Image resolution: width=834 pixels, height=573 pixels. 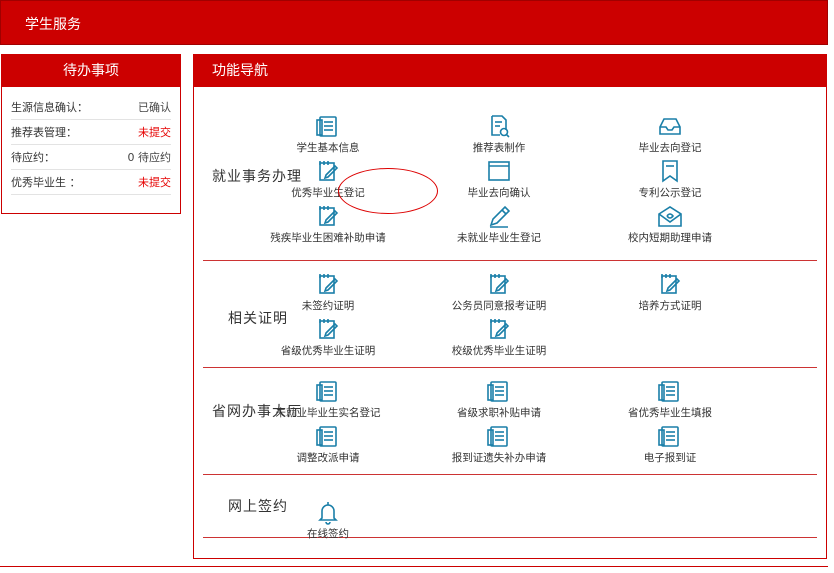 I want to click on nav-item: 调整改派申请, so click(x=328, y=444).